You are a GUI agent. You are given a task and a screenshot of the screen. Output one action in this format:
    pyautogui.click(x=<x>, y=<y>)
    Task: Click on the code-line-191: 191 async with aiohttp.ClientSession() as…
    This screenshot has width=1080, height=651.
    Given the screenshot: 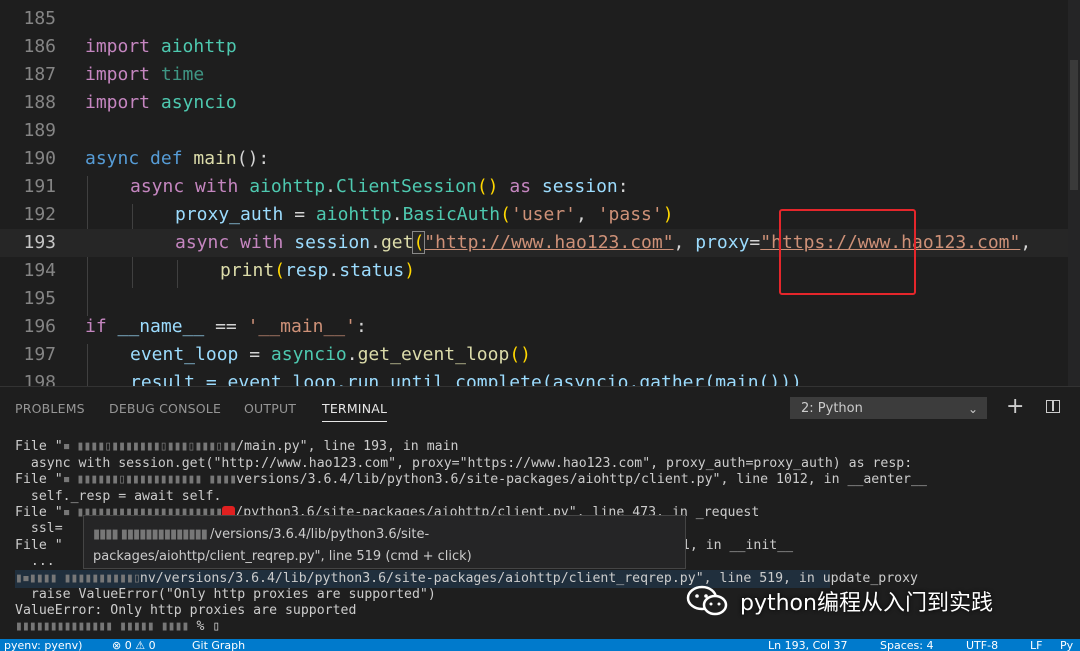 What is the action you would take?
    pyautogui.click(x=534, y=187)
    